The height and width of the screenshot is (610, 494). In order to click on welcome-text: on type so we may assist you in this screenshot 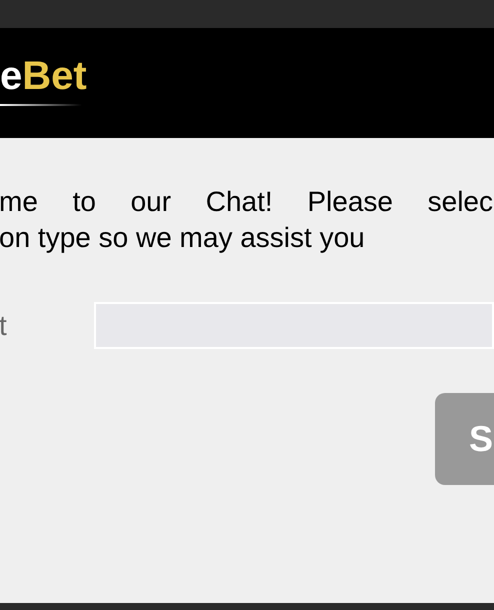, I will do `click(182, 238)`.